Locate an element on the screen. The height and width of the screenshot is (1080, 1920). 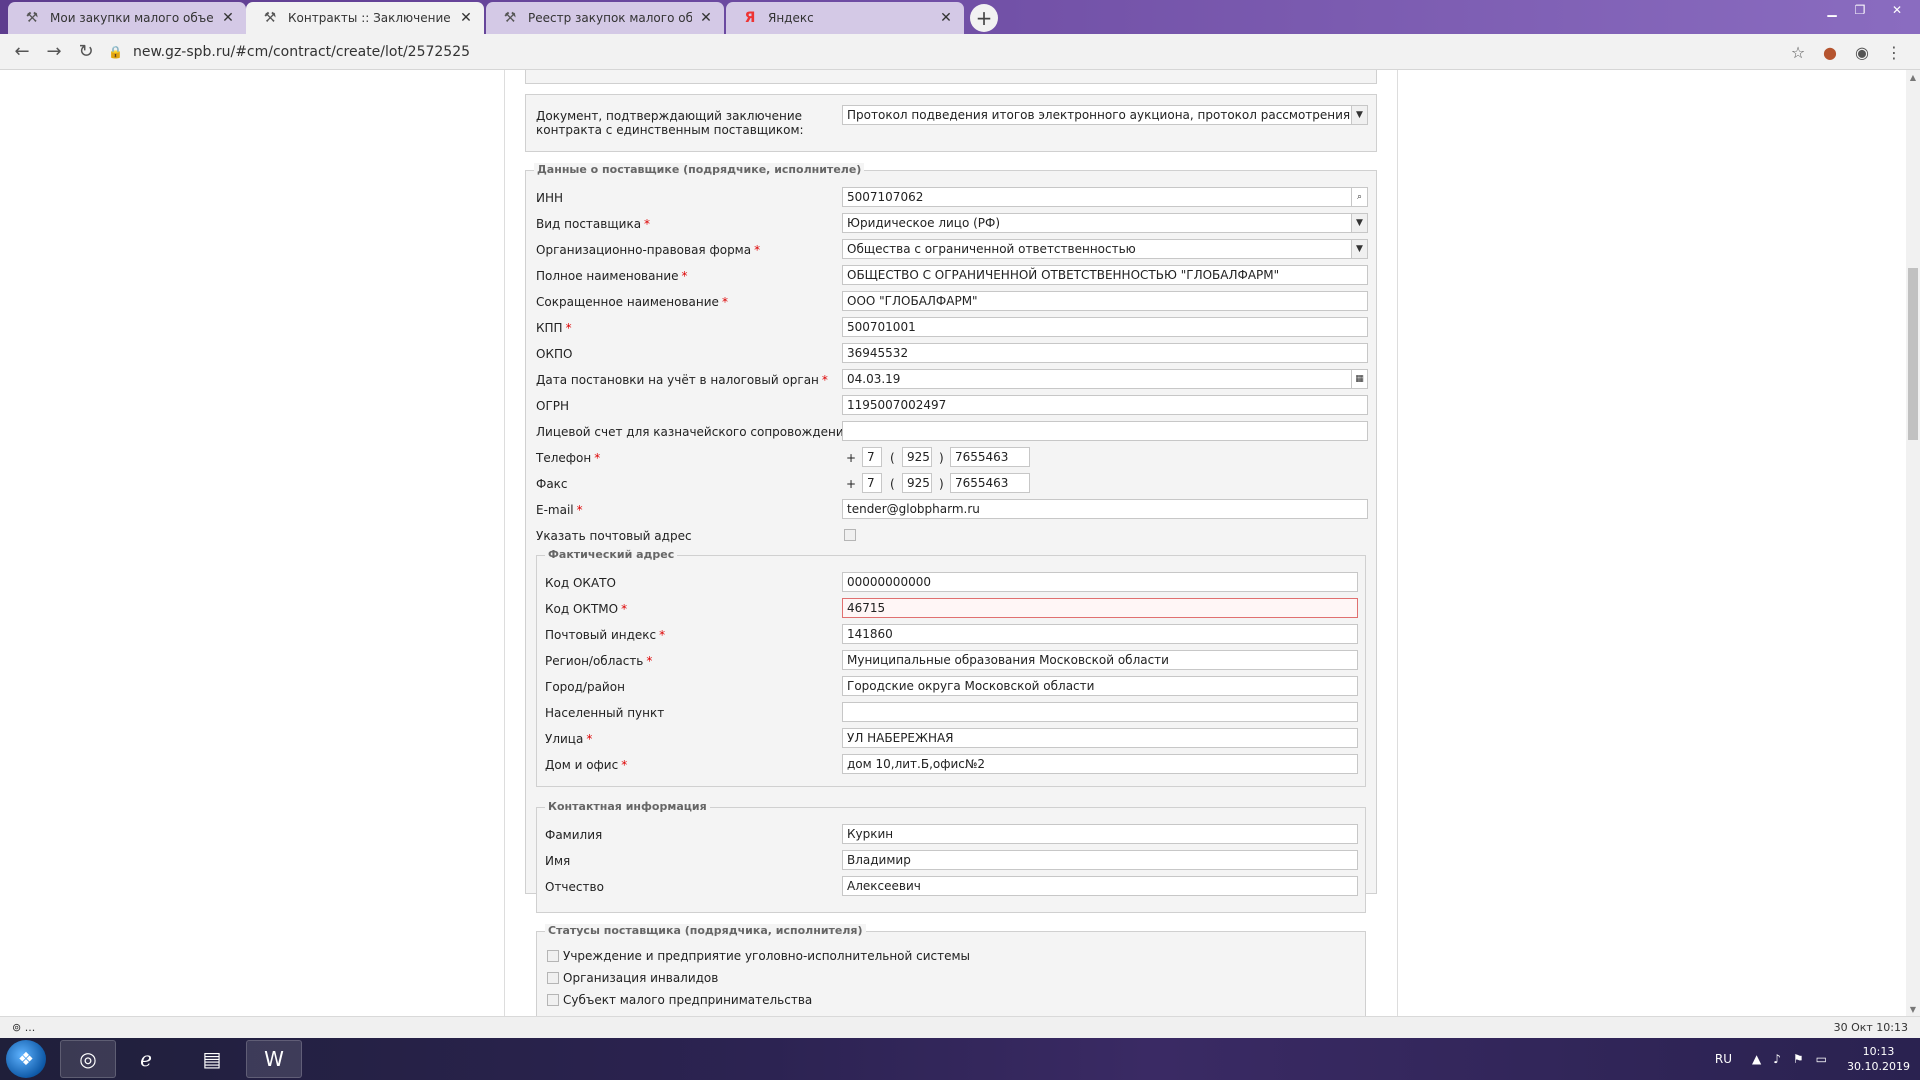
fax-country-code: 7 is located at coordinates (872, 483).